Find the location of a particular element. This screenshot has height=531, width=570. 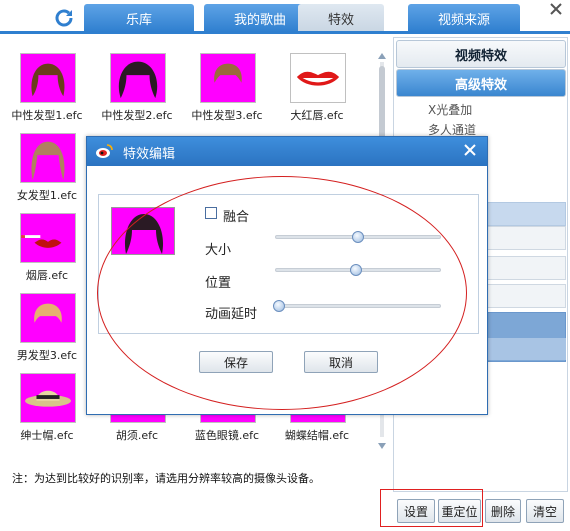

animation-delay-label: 动画延时 is located at coordinates (231, 314).